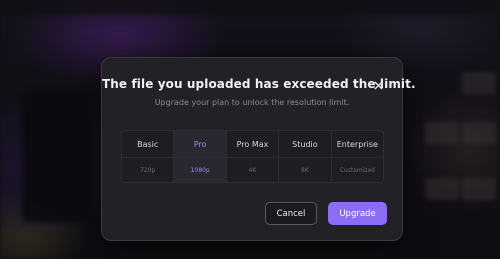 The width and height of the screenshot is (500, 259). I want to click on plan-column-pro: Pro 1080p, so click(200, 156).